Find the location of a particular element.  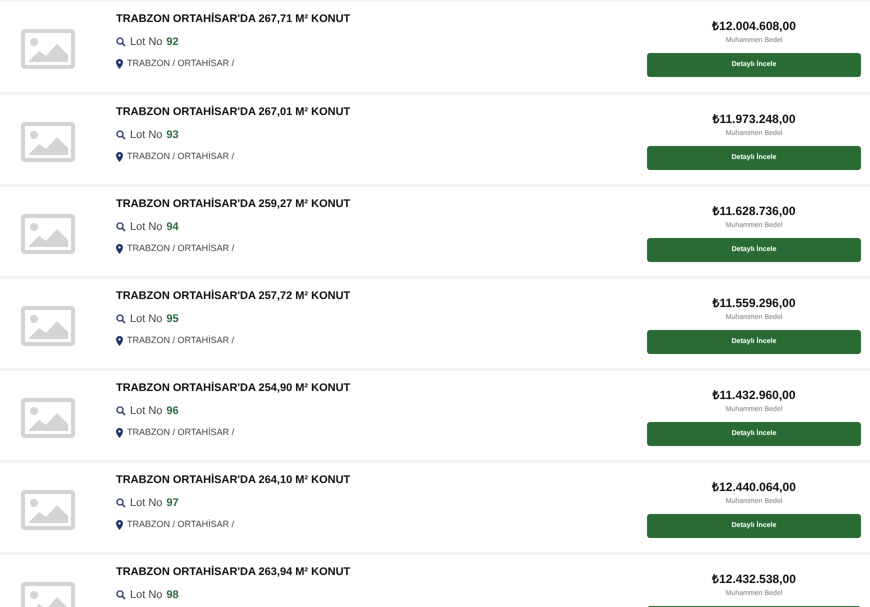

price: ₺11.559.296,00 is located at coordinates (754, 303).